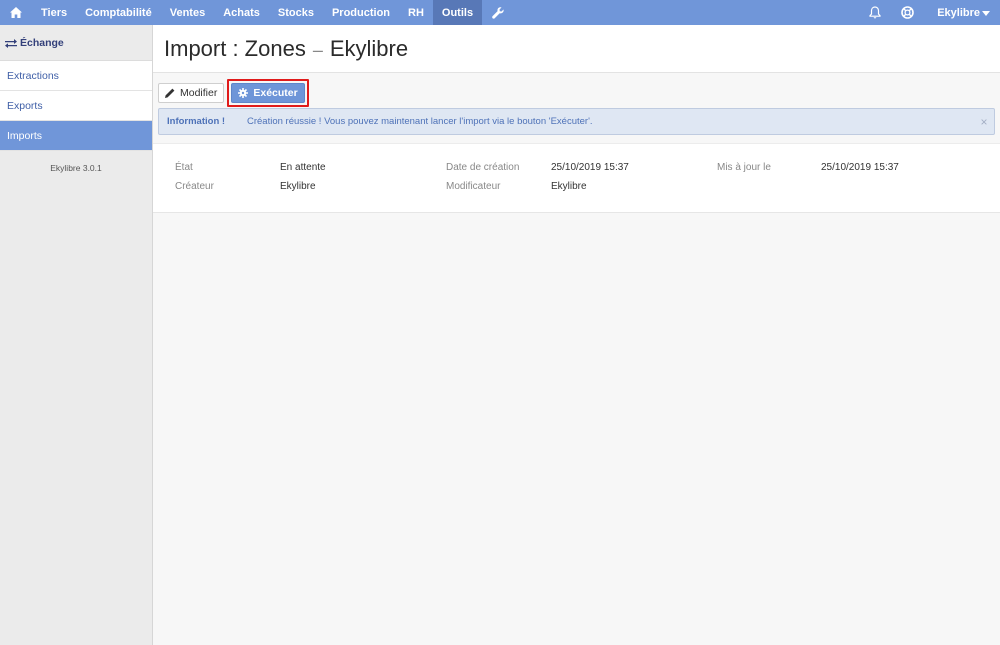 This screenshot has width=1000, height=645. I want to click on nav-home, so click(16, 12).